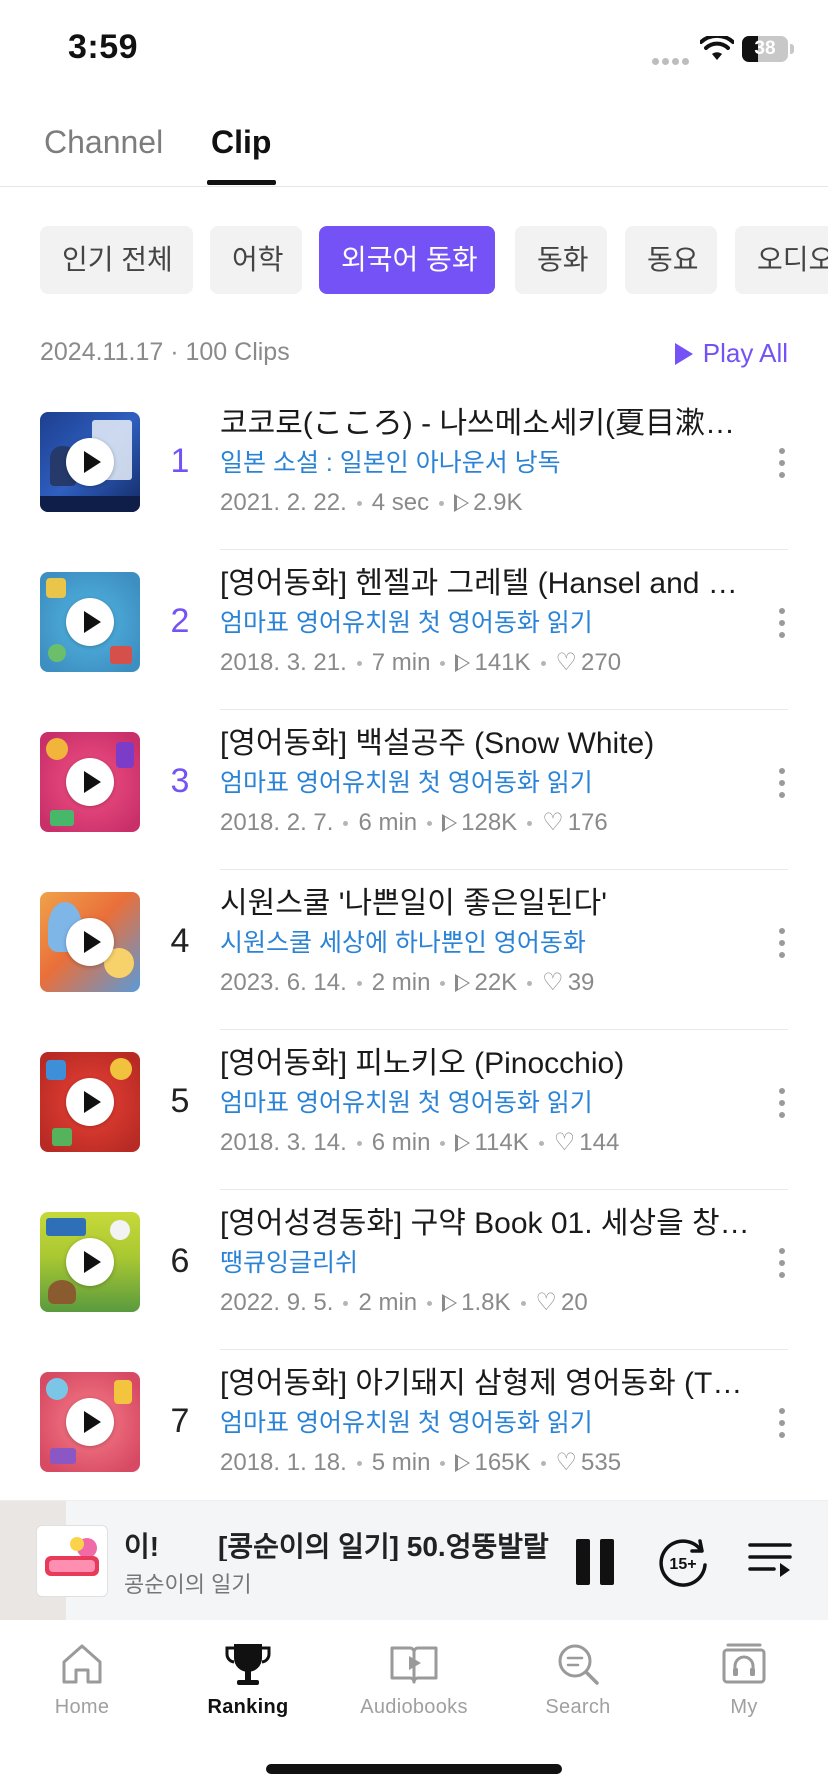 This screenshot has height=1792, width=828. Describe the element at coordinates (103, 142) in the screenshot. I see `tab-channel: Channel` at that location.